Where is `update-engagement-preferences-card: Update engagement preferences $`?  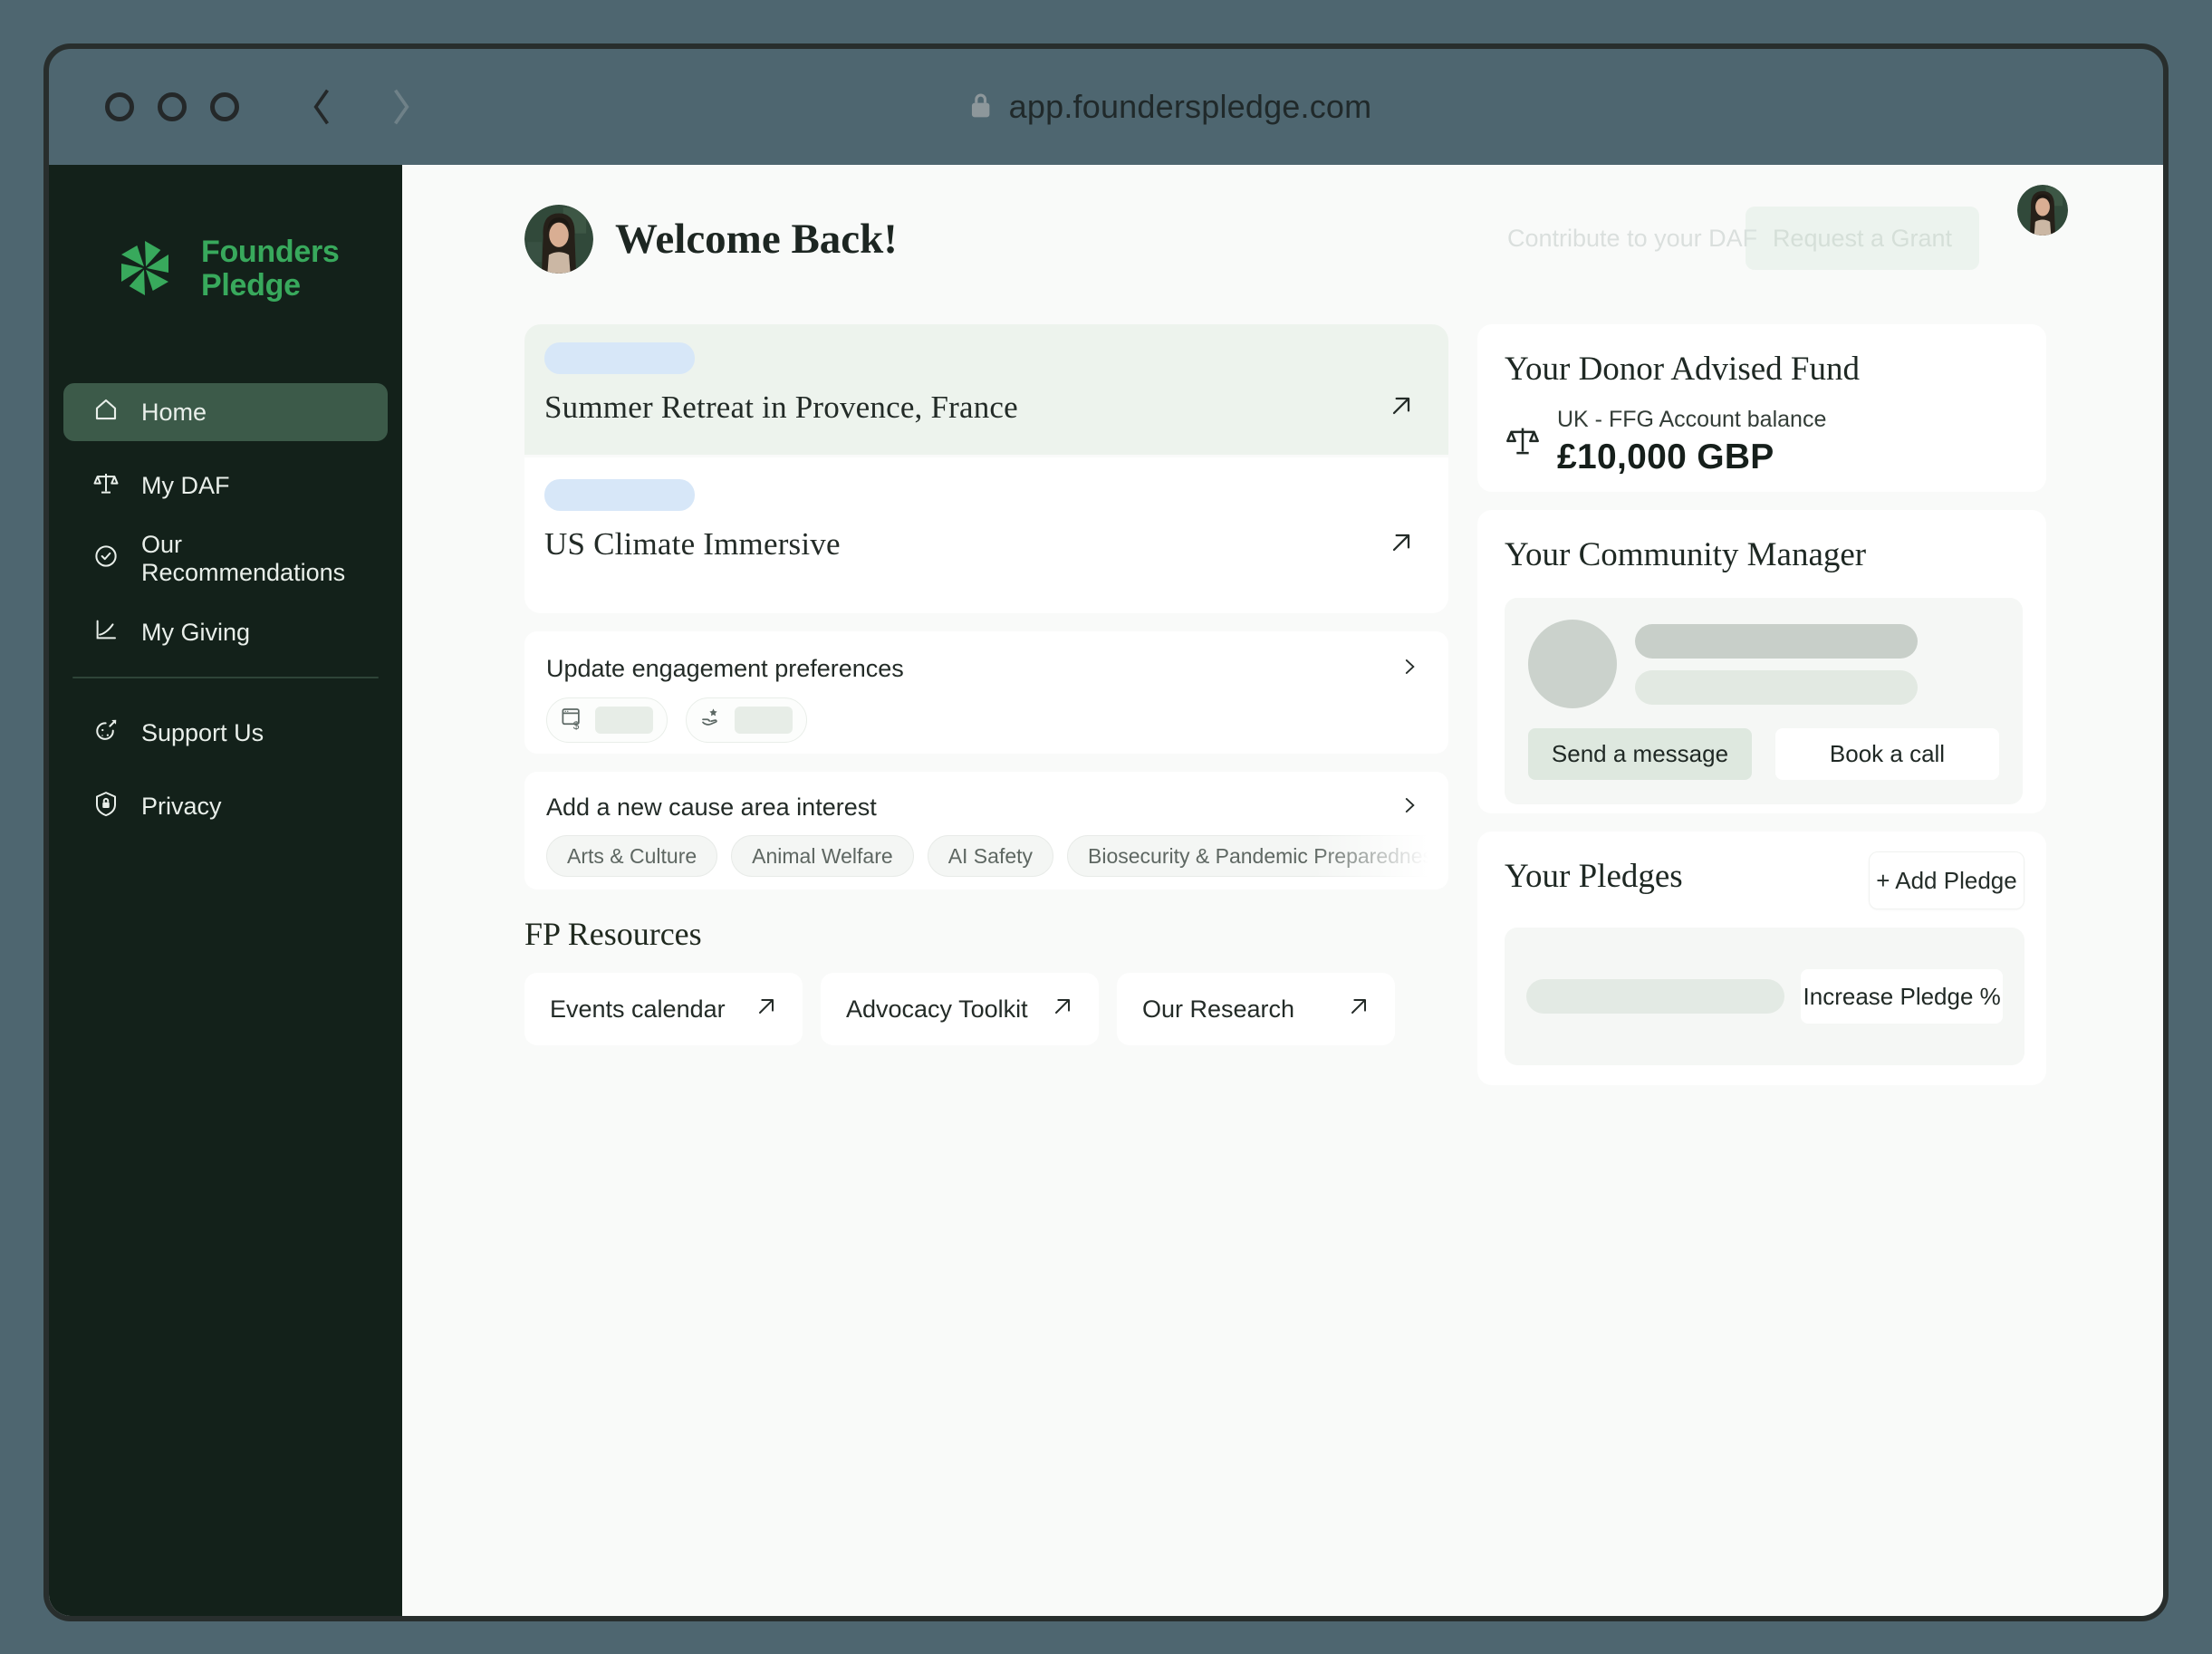
update-engagement-preferences-card: Update engagement preferences $ is located at coordinates (986, 692).